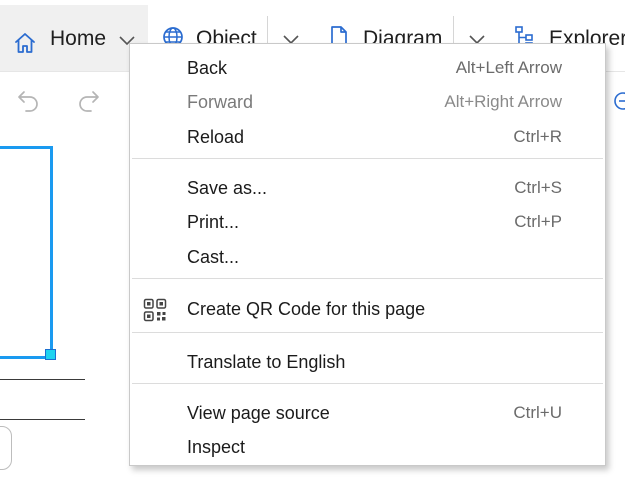 The width and height of the screenshot is (625, 482). What do you see at coordinates (155, 310) in the screenshot?
I see `qr-code-icon` at bounding box center [155, 310].